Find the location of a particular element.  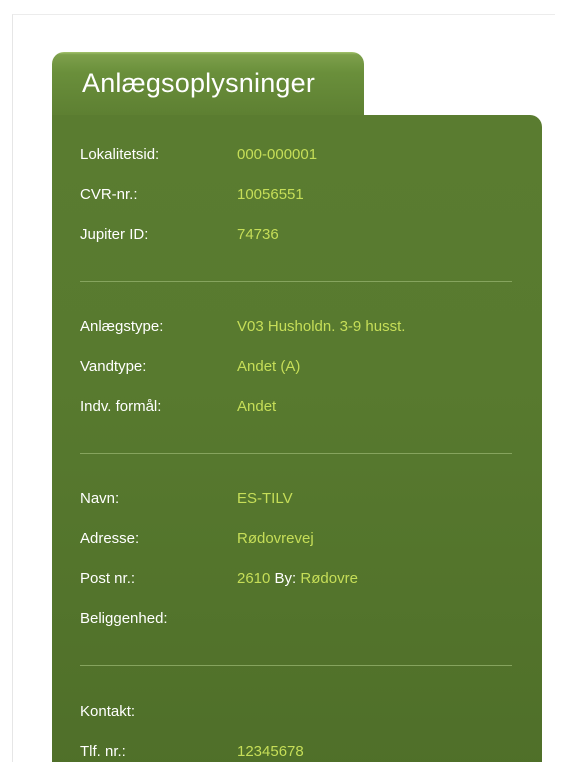

post-nr-value: 2610 is located at coordinates (254, 578).